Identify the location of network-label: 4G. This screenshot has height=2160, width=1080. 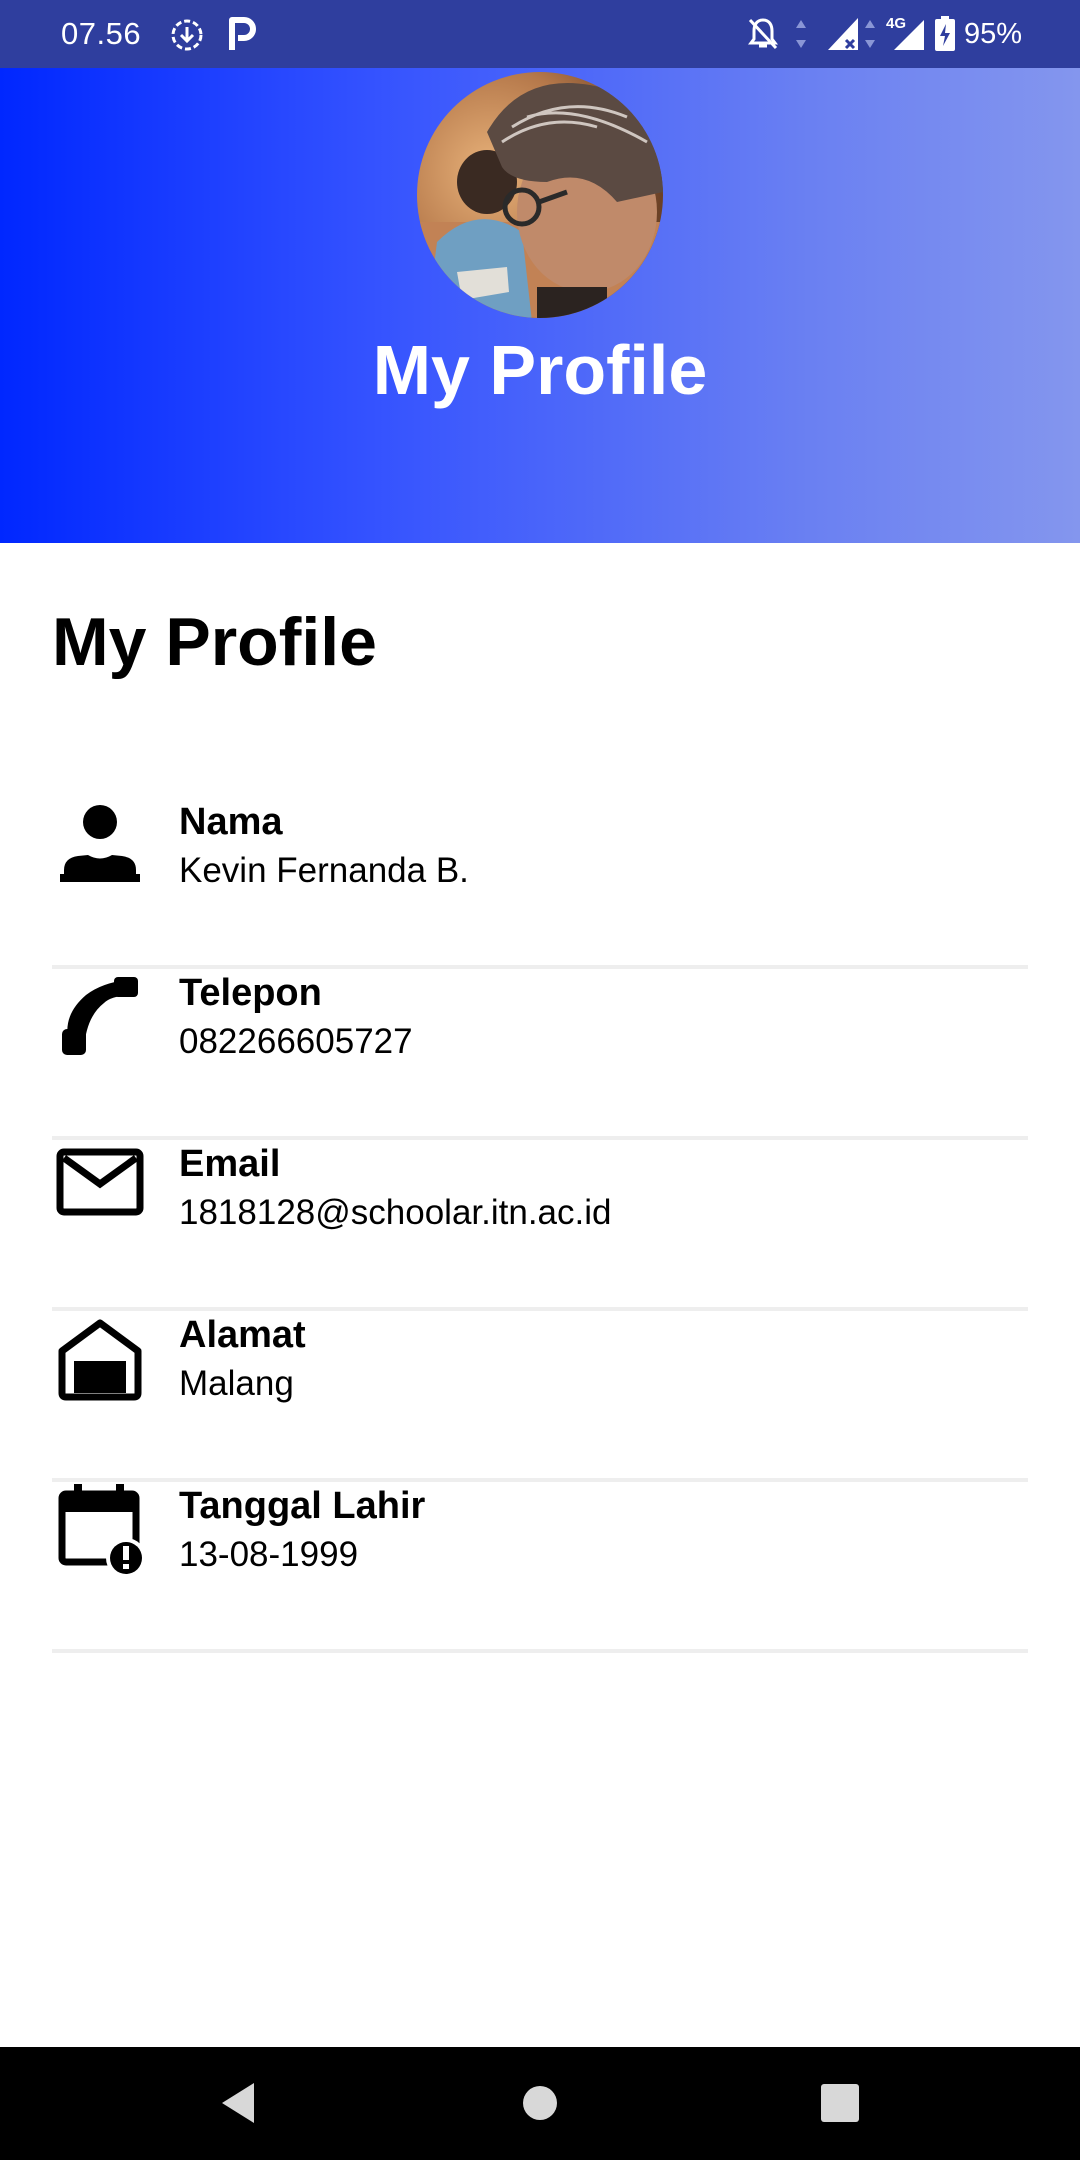
(896, 23).